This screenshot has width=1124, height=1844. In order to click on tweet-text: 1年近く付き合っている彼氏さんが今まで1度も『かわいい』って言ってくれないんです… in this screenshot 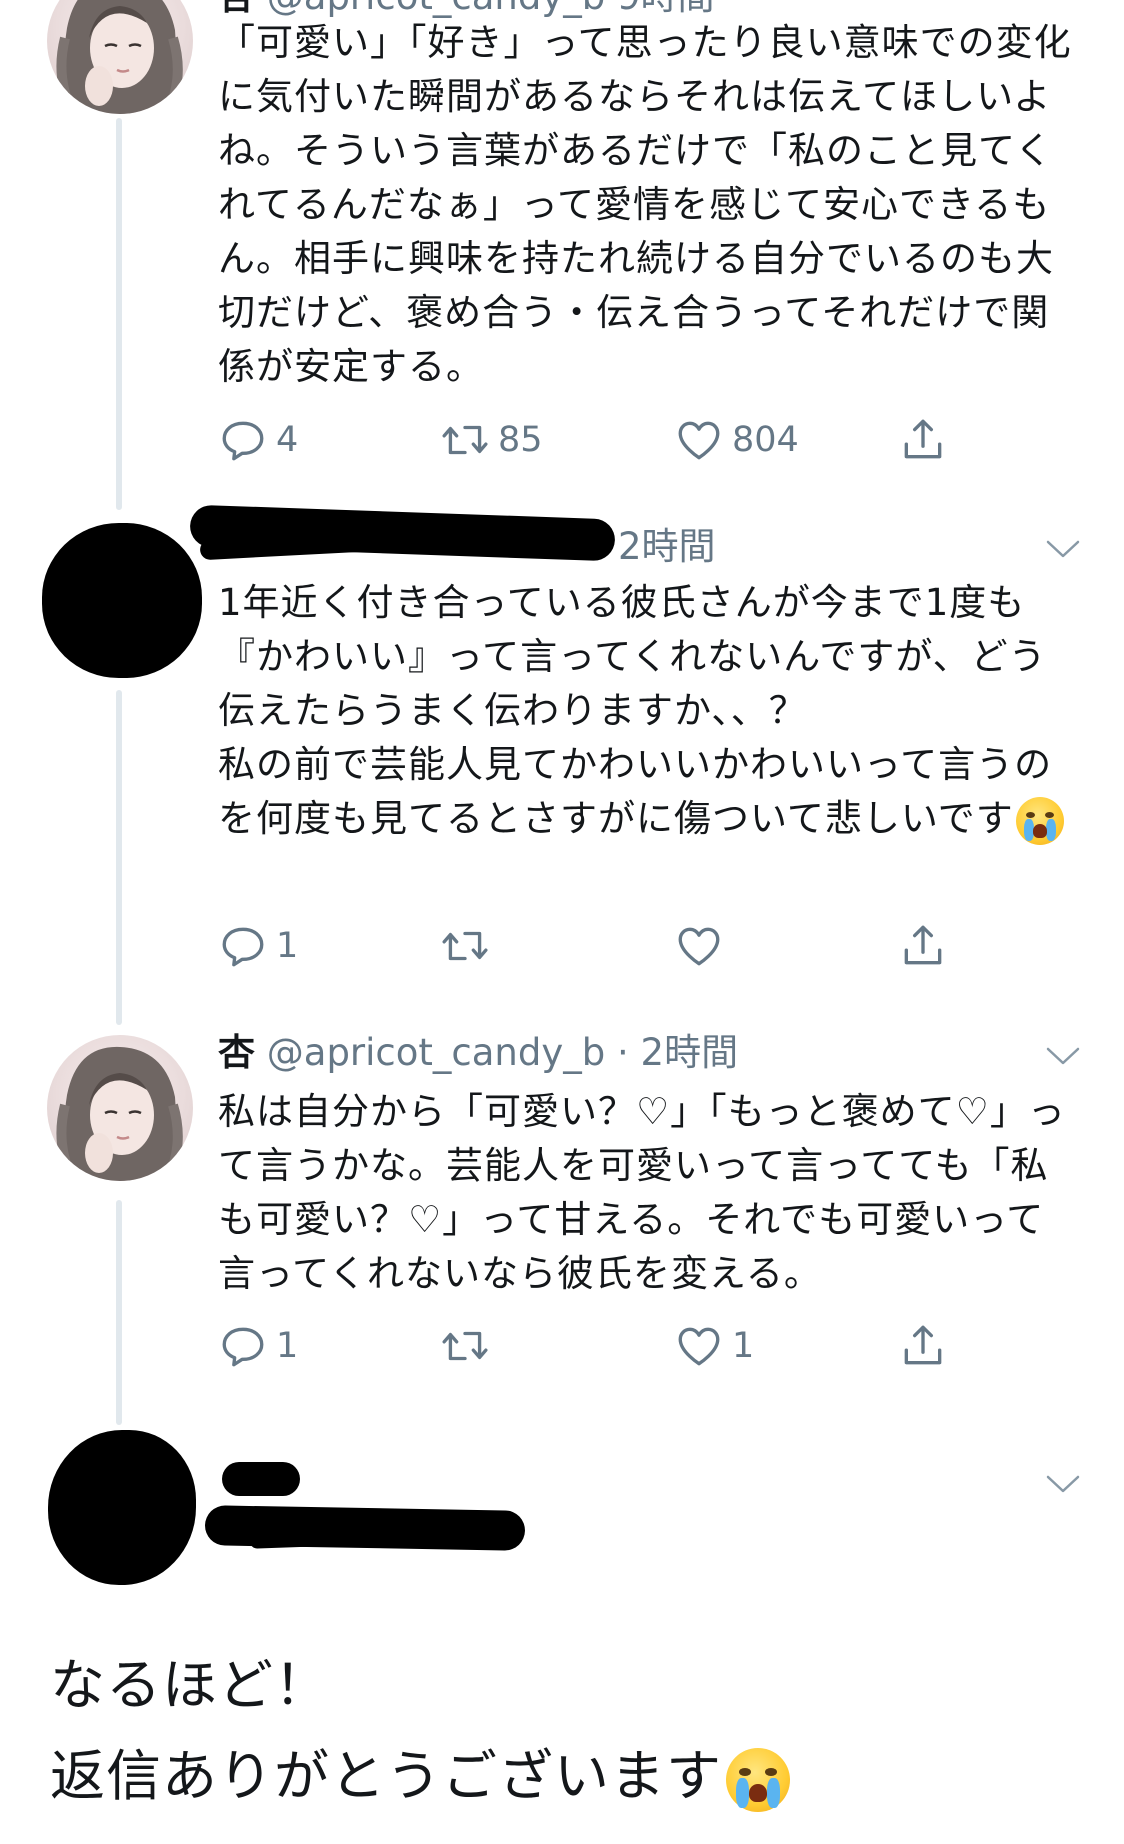, I will do `click(648, 711)`.